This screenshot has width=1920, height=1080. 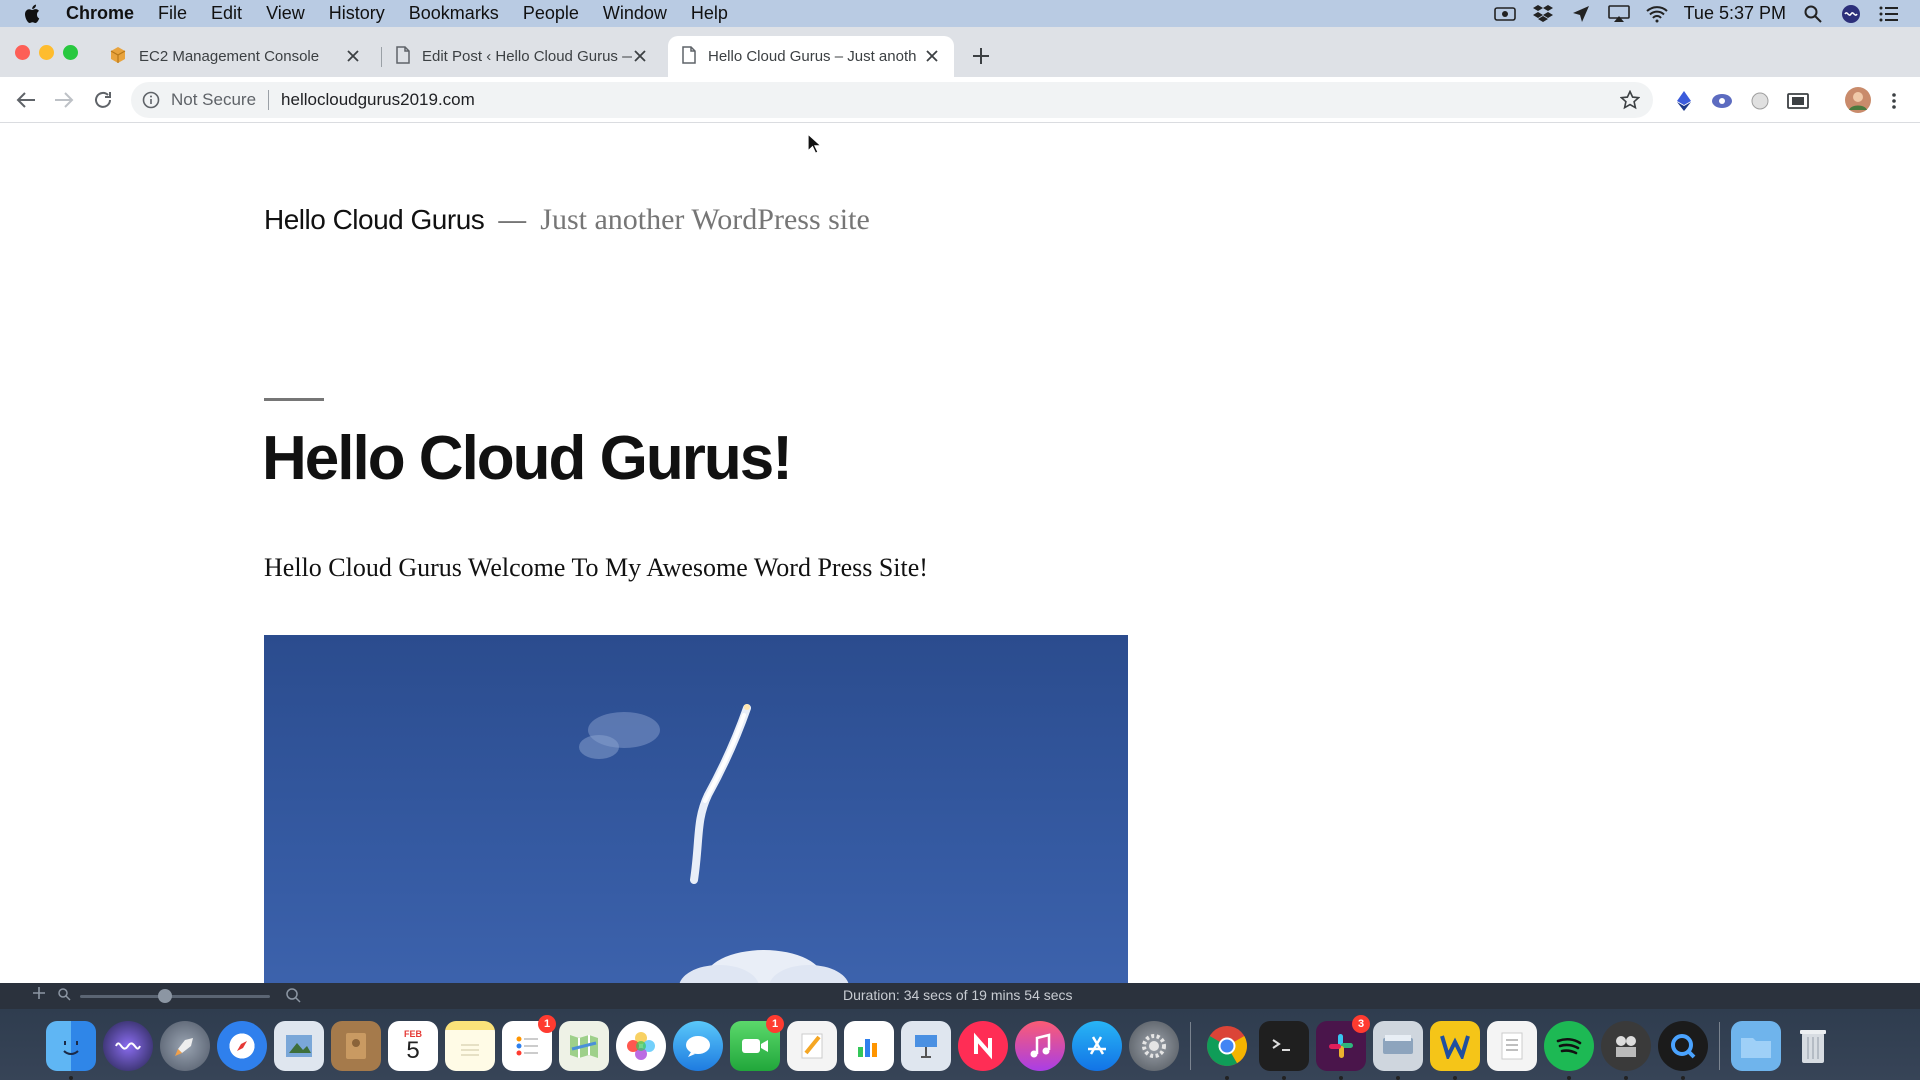 I want to click on extension-eye-icon, so click(x=1722, y=101).